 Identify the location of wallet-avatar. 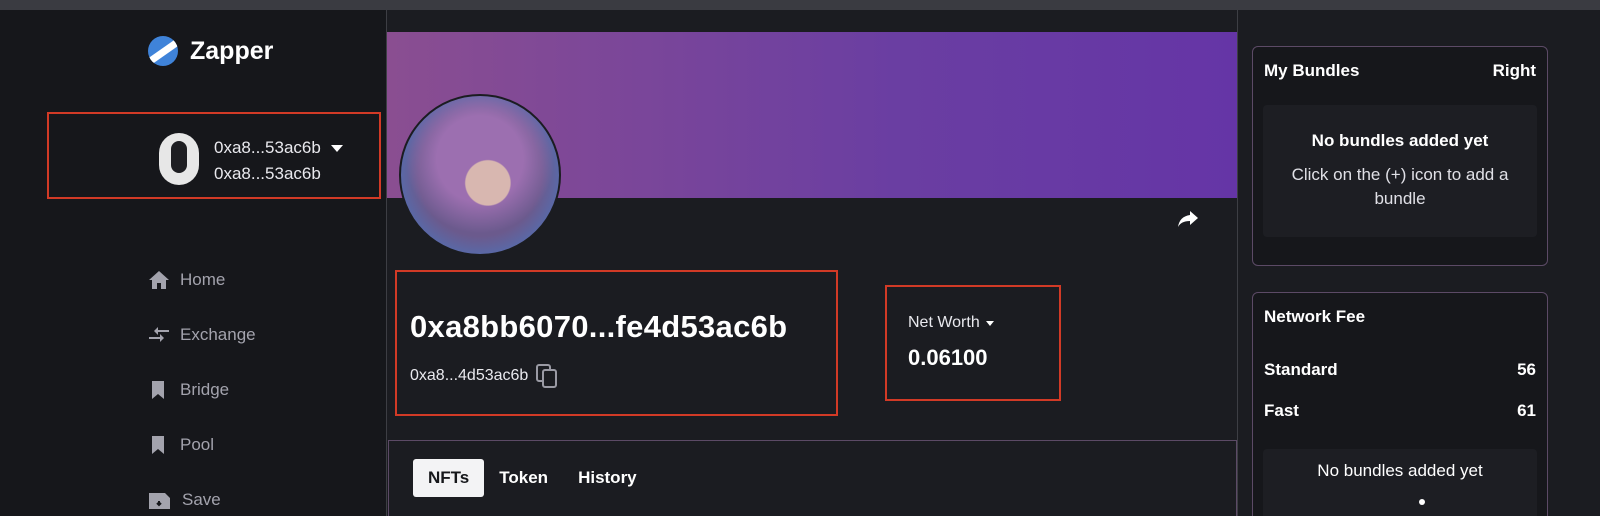
(179, 159).